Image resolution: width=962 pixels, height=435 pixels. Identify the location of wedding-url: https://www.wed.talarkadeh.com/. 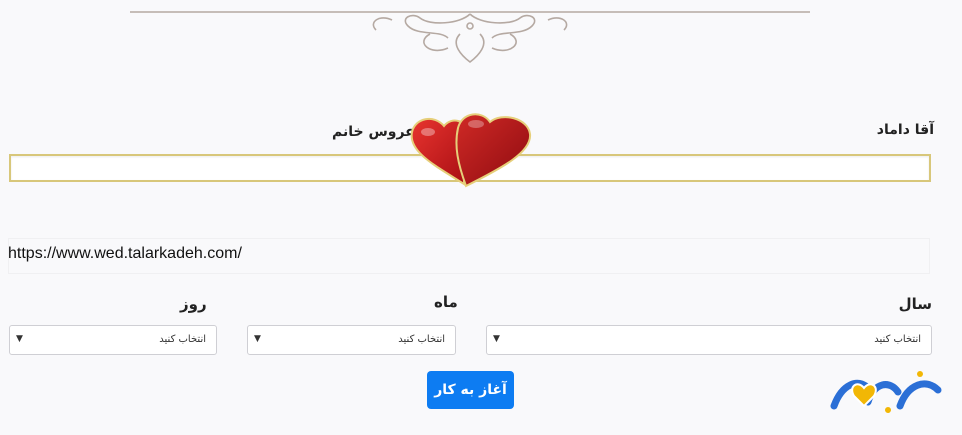
(125, 253).